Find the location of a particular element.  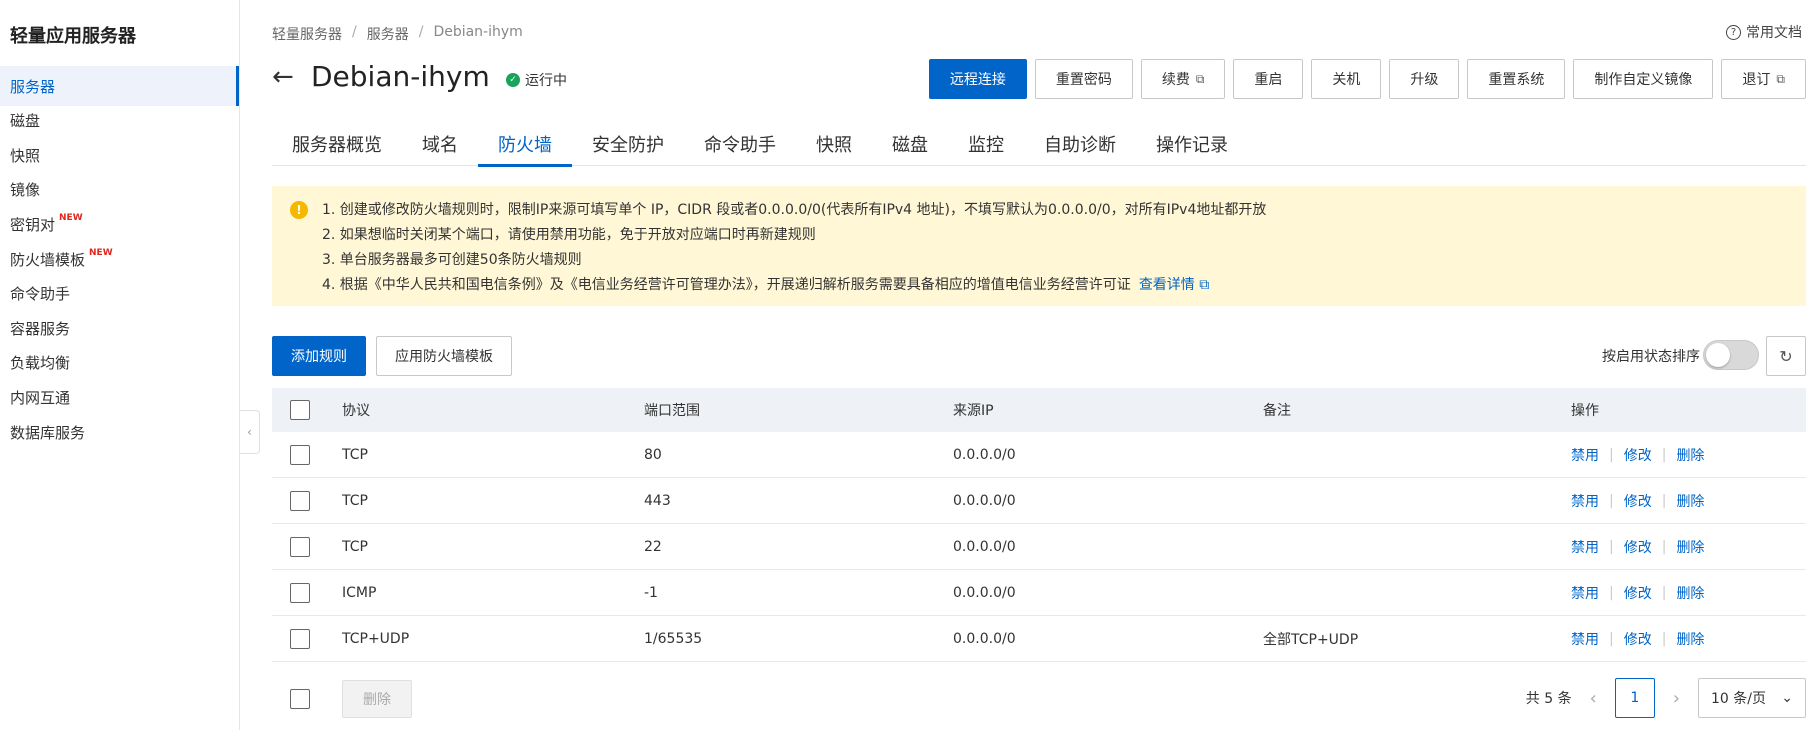

tab: 命令助手 is located at coordinates (740, 145).